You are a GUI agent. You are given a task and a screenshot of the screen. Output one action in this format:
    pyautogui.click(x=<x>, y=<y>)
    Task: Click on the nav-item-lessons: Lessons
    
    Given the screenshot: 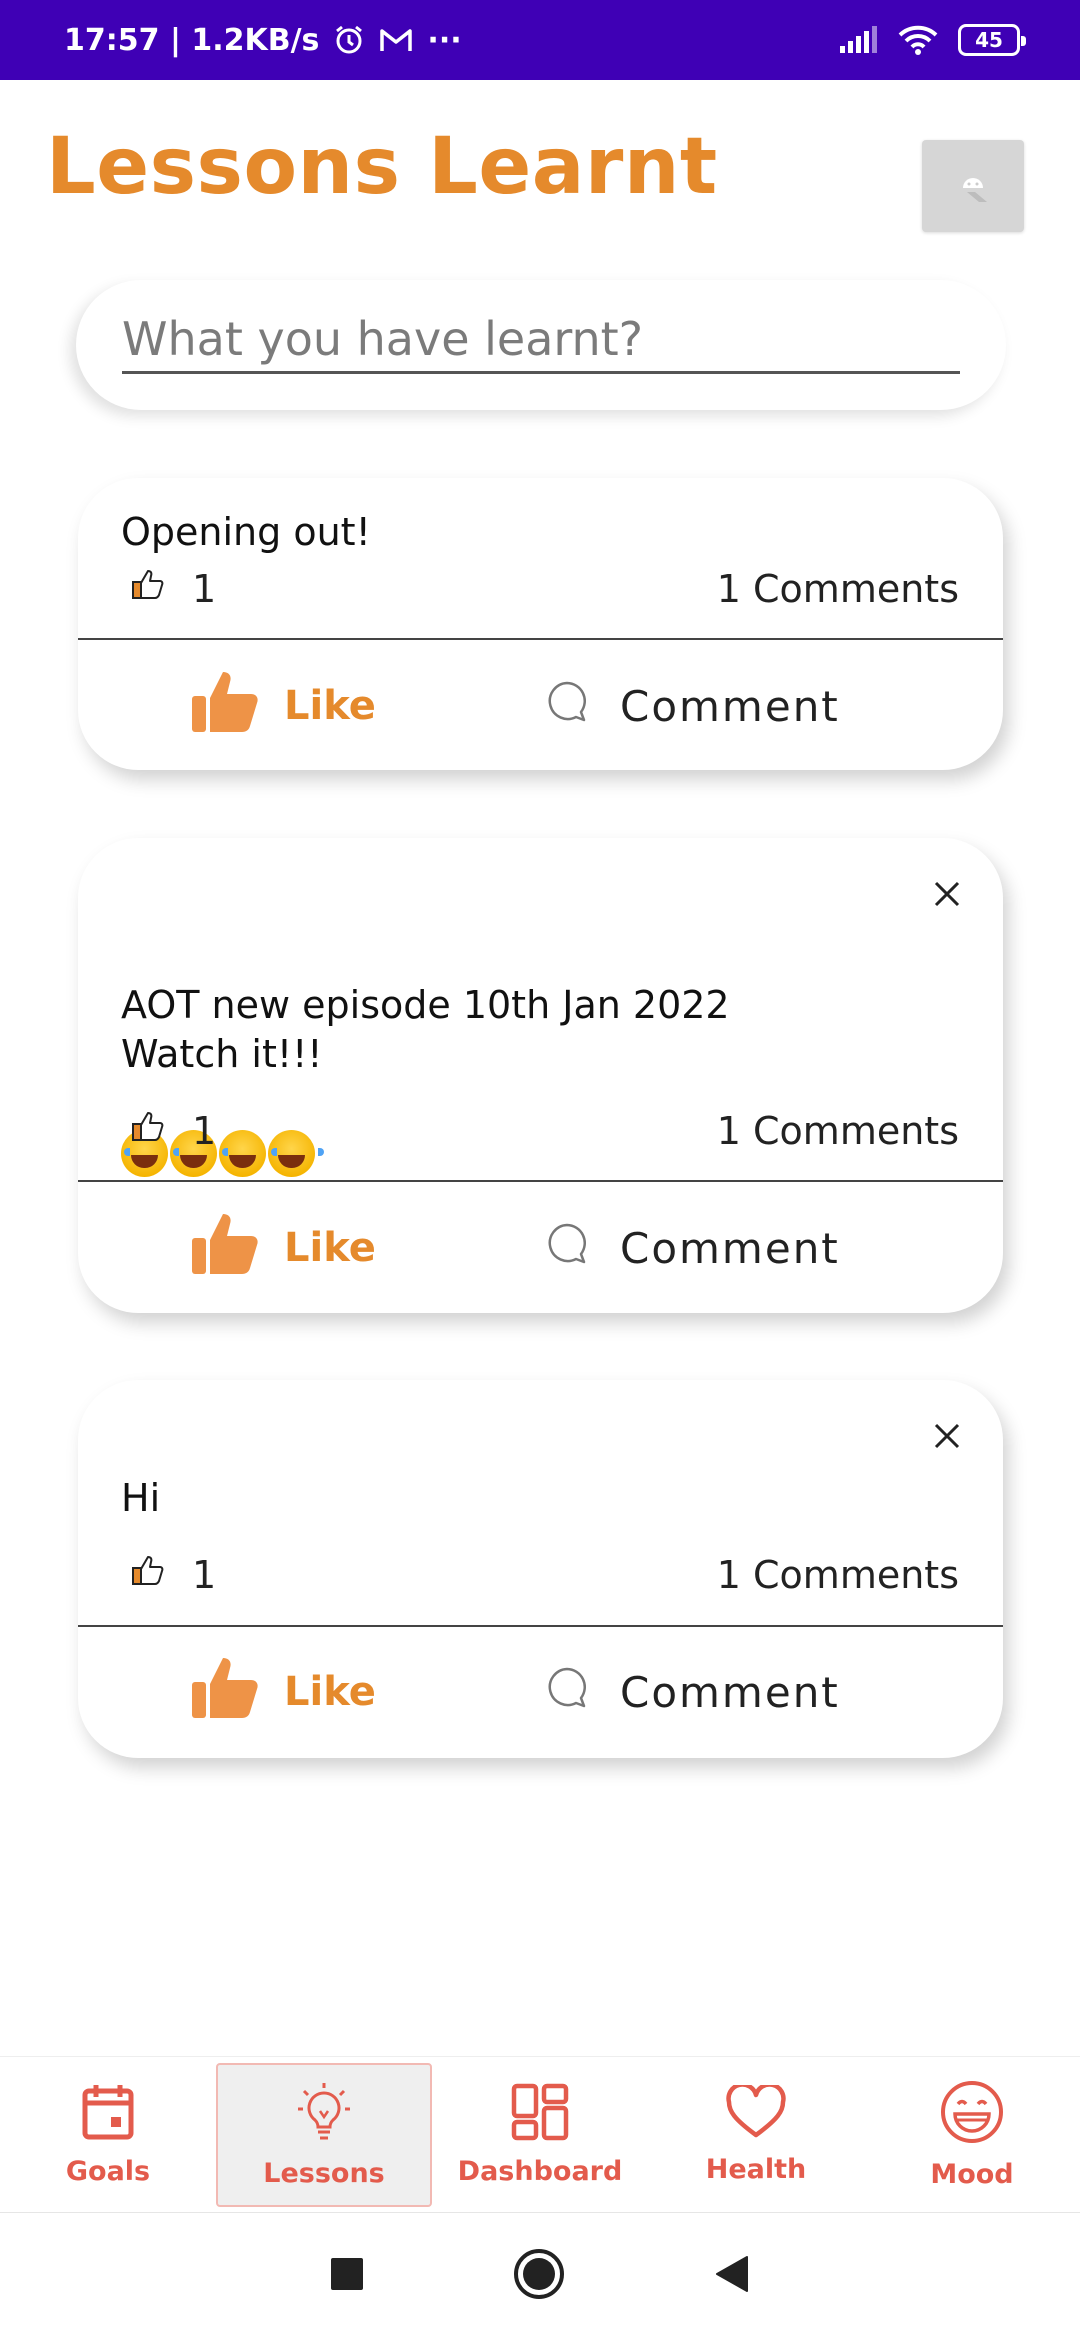 What is the action you would take?
    pyautogui.click(x=324, y=2135)
    